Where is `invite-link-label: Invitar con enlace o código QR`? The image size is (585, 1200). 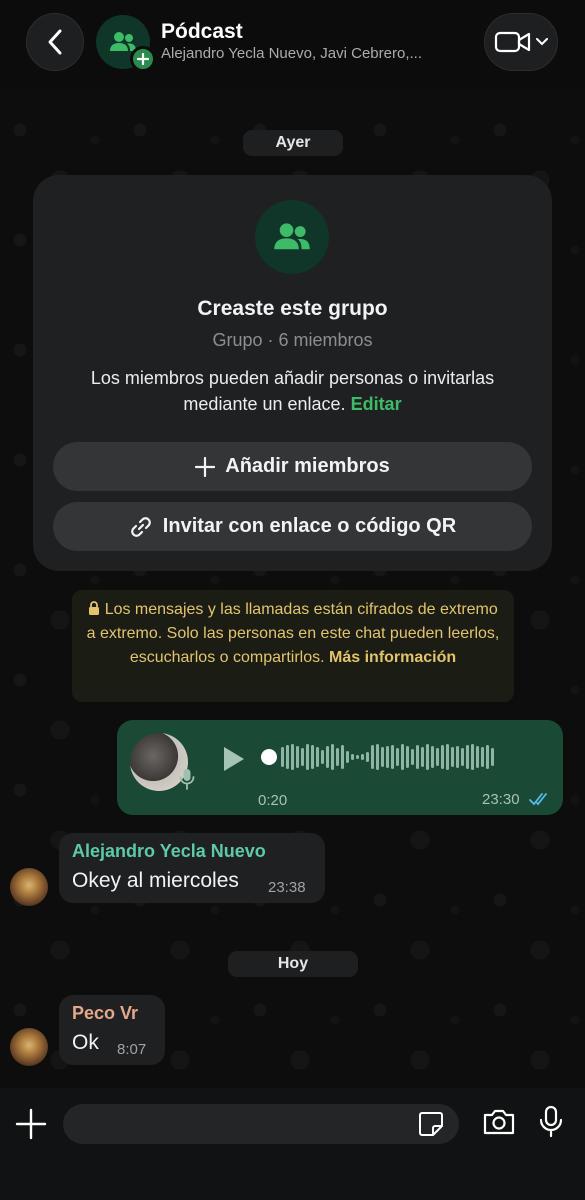
invite-link-label: Invitar con enlace o código QR is located at coordinates (309, 526).